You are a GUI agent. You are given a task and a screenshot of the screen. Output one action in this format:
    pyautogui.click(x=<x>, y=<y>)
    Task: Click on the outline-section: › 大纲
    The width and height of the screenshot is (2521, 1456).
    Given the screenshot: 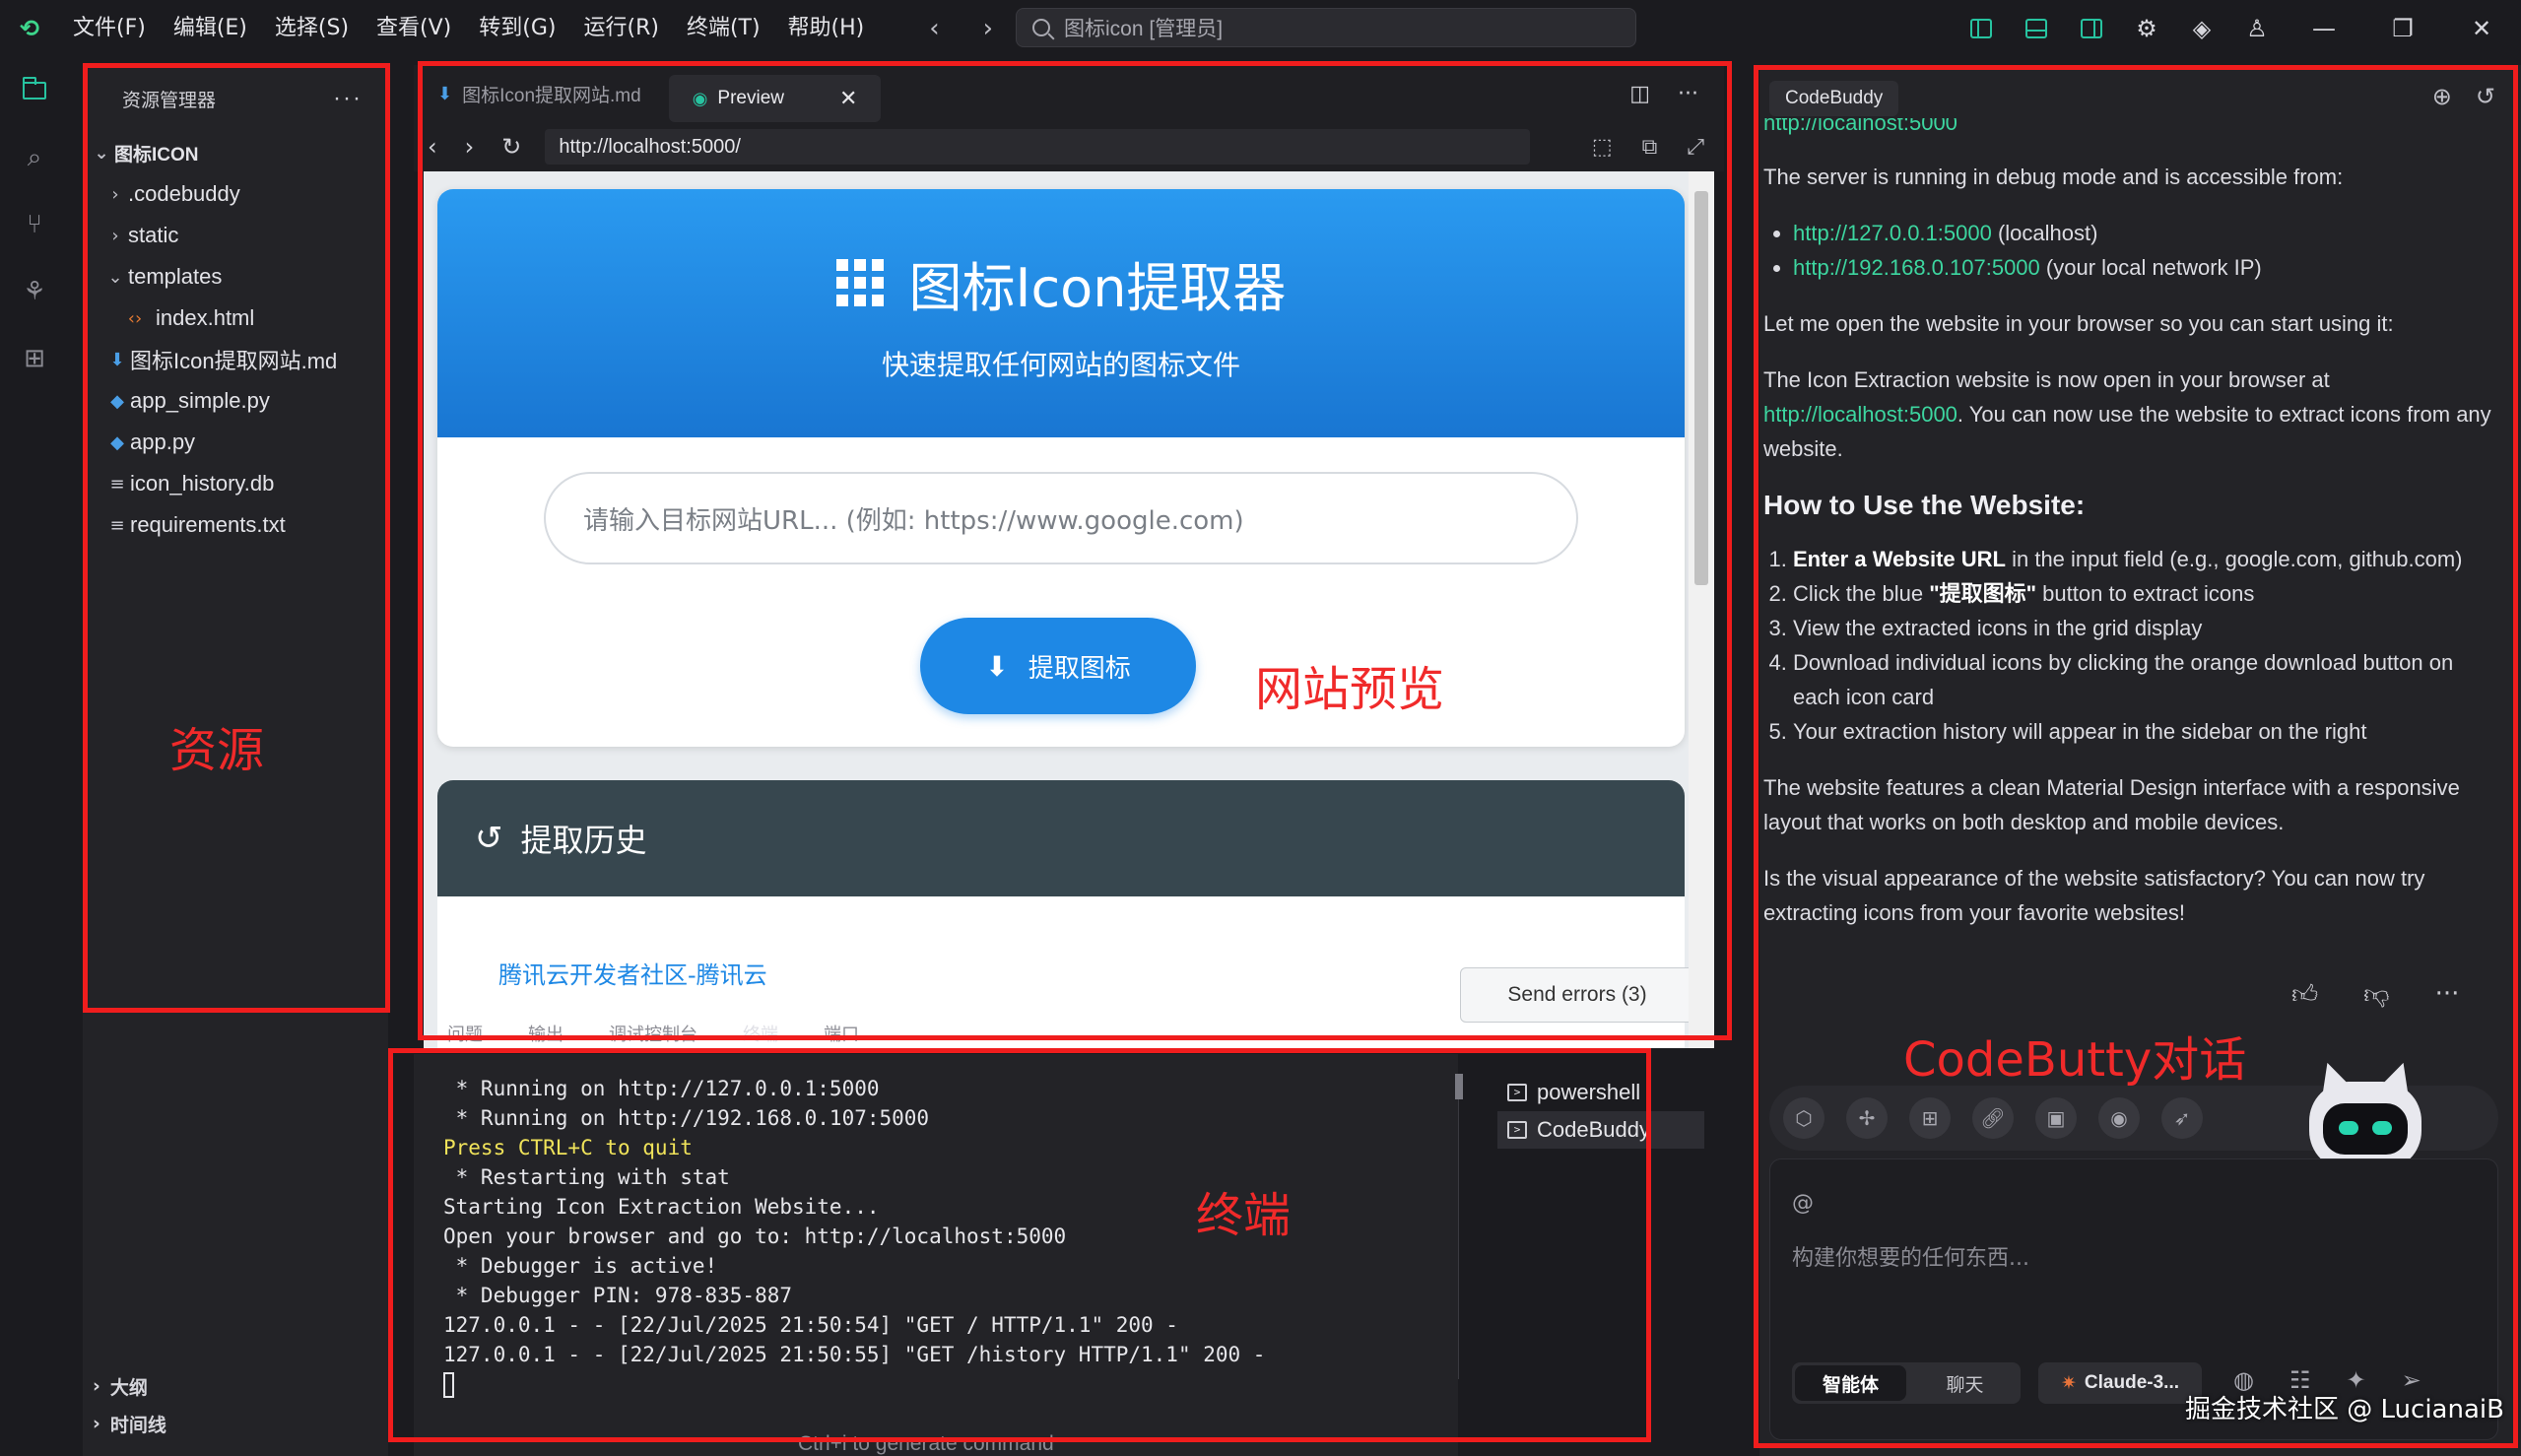 What is the action you would take?
    pyautogui.click(x=115, y=1386)
    